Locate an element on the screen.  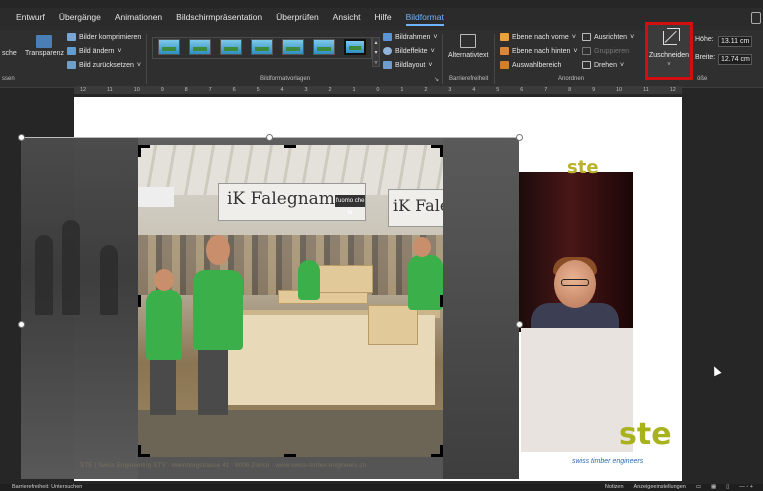
breite-input: 12.74 cm is located at coordinates (735, 59).